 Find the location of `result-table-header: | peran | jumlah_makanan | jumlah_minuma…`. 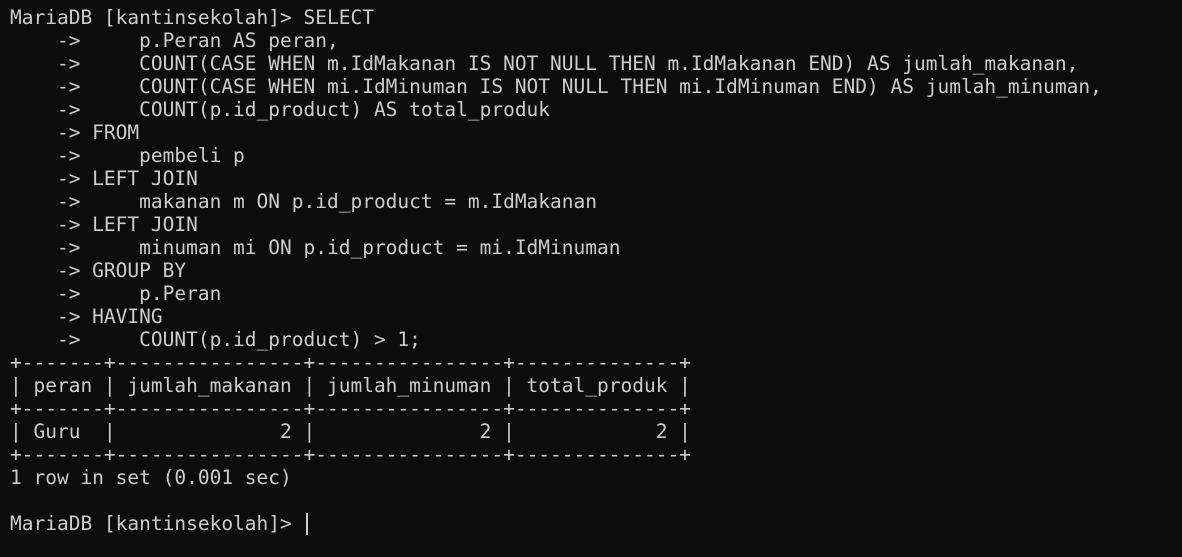

result-table-header: | peran | jumlah_makanan | jumlah_minuma… is located at coordinates (350, 385).